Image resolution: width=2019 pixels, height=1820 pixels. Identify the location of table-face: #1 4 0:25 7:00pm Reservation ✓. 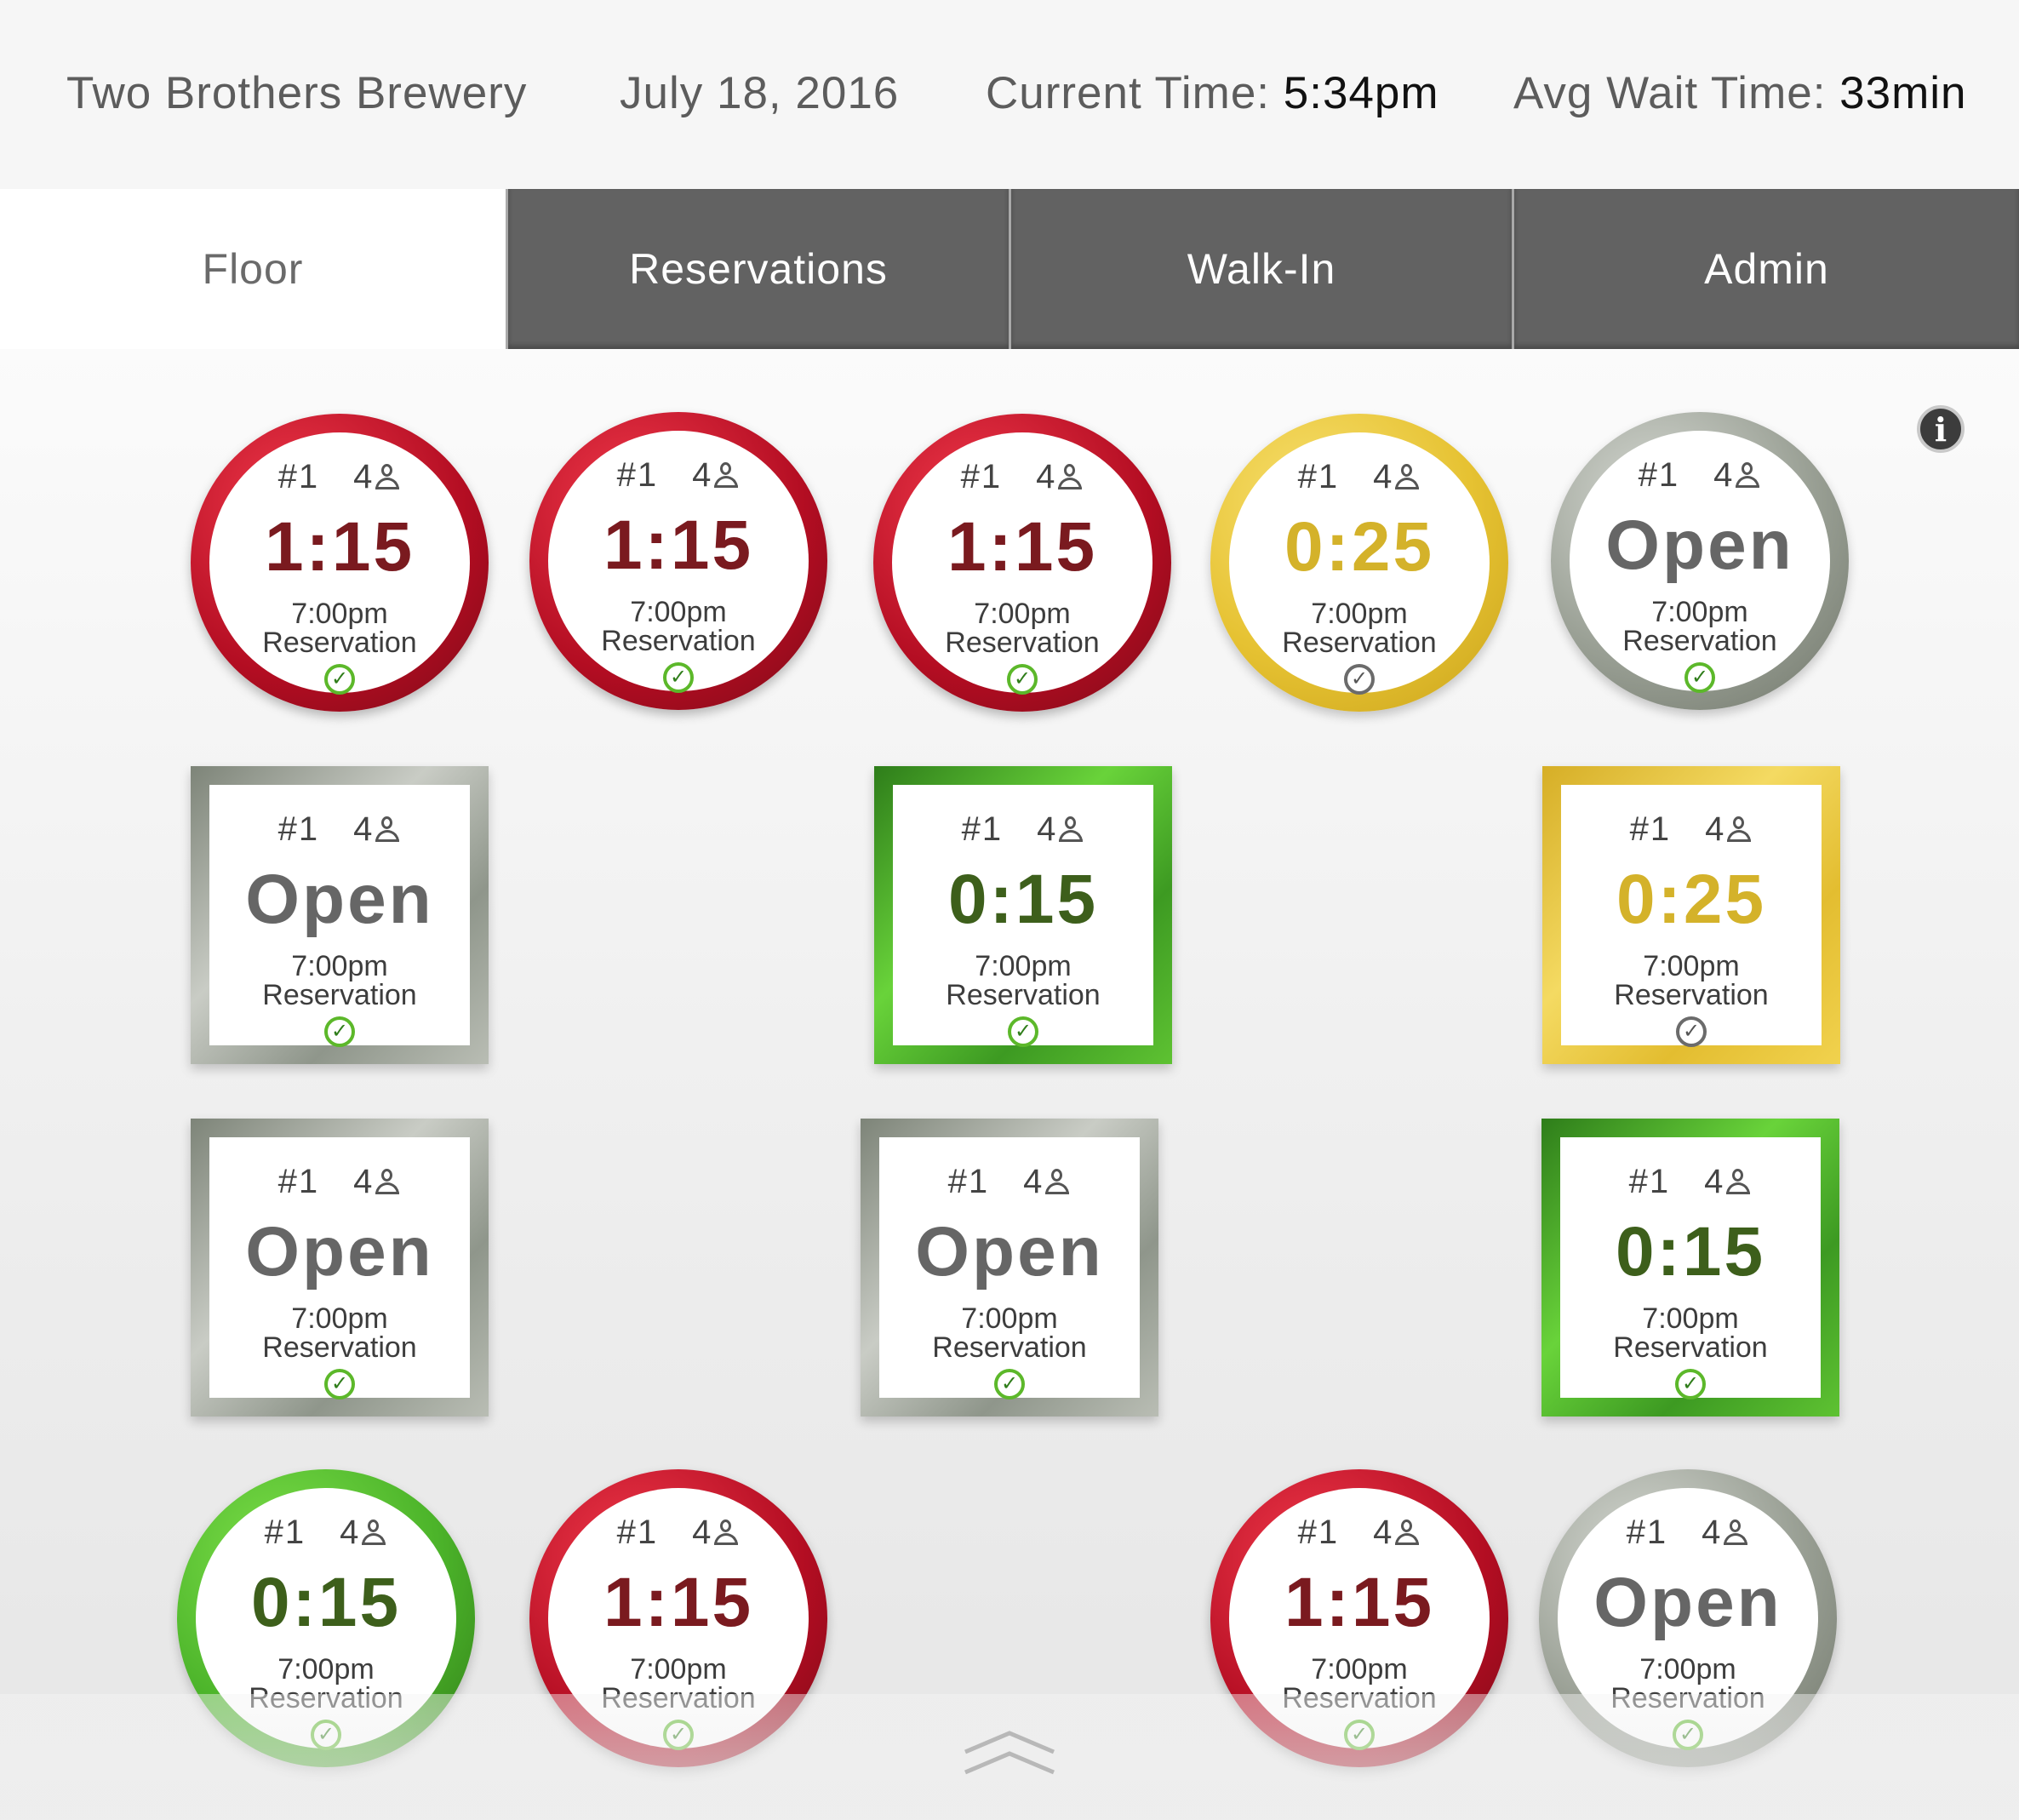
(1691, 916).